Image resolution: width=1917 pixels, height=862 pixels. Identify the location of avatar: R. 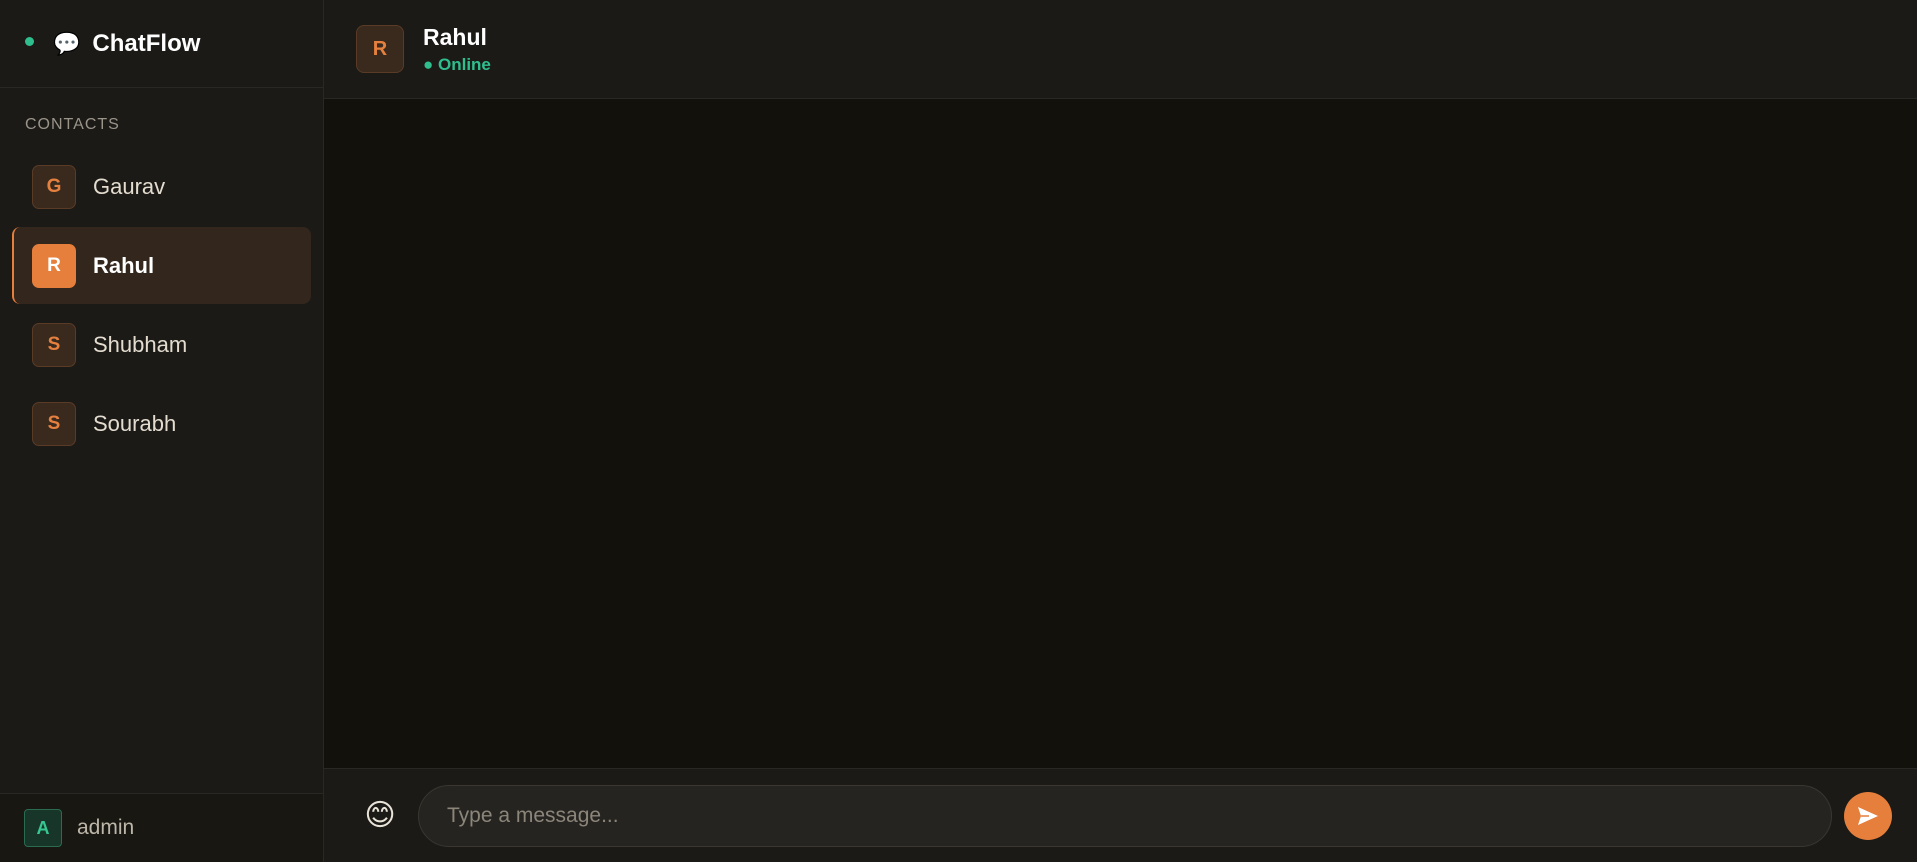
(54, 265).